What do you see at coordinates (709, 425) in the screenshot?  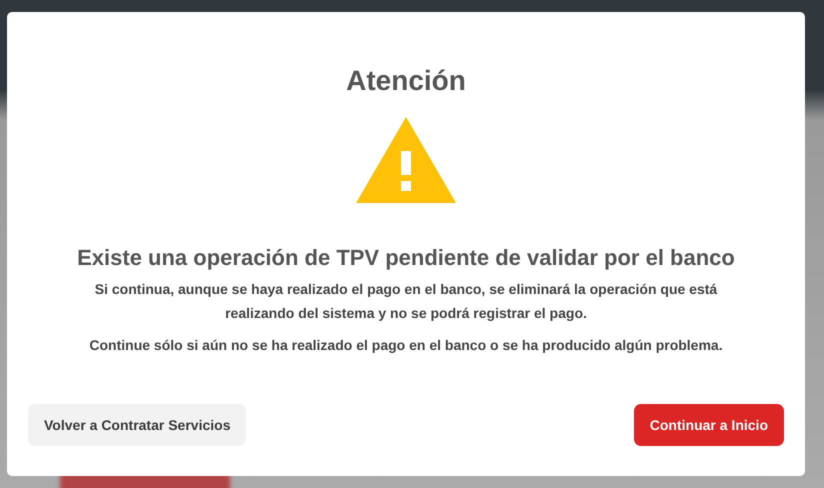 I see `continue-button: Continuar a Inicio` at bounding box center [709, 425].